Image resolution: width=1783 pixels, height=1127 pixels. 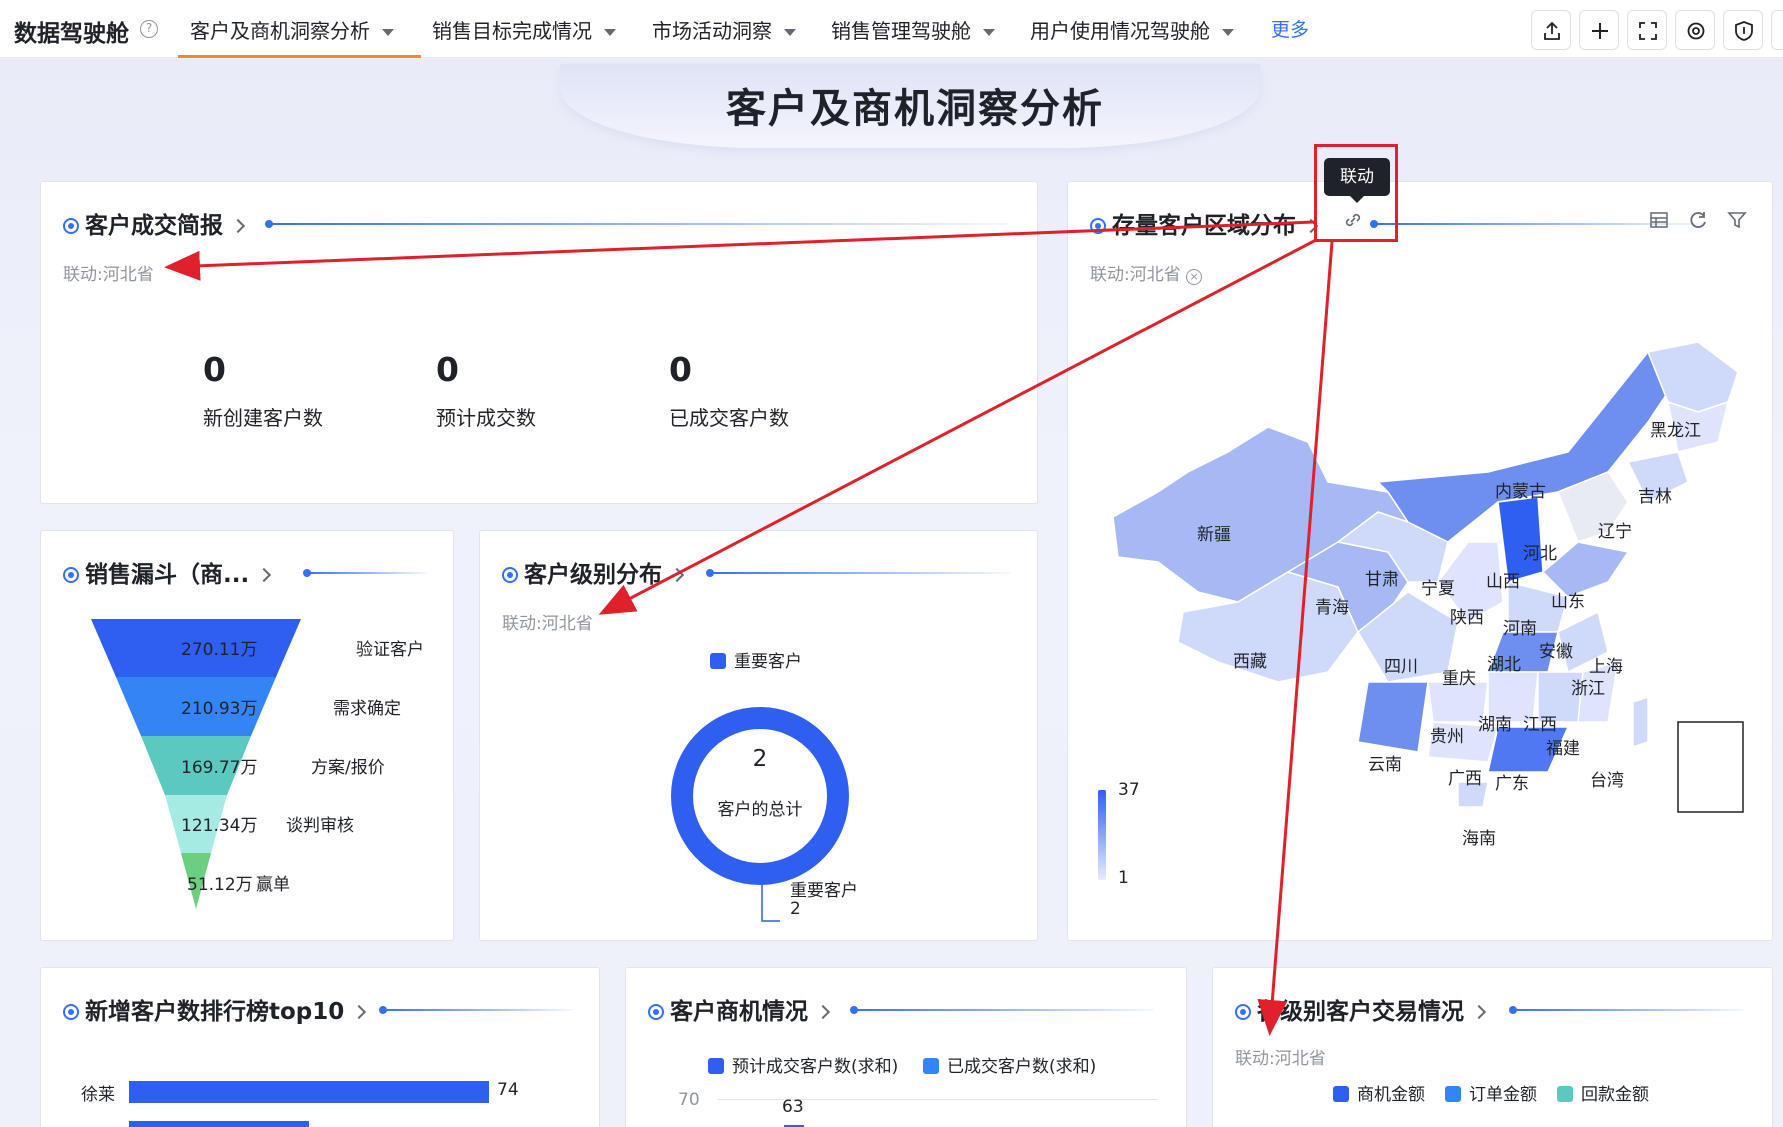 I want to click on province-label: 河南, so click(x=1520, y=629).